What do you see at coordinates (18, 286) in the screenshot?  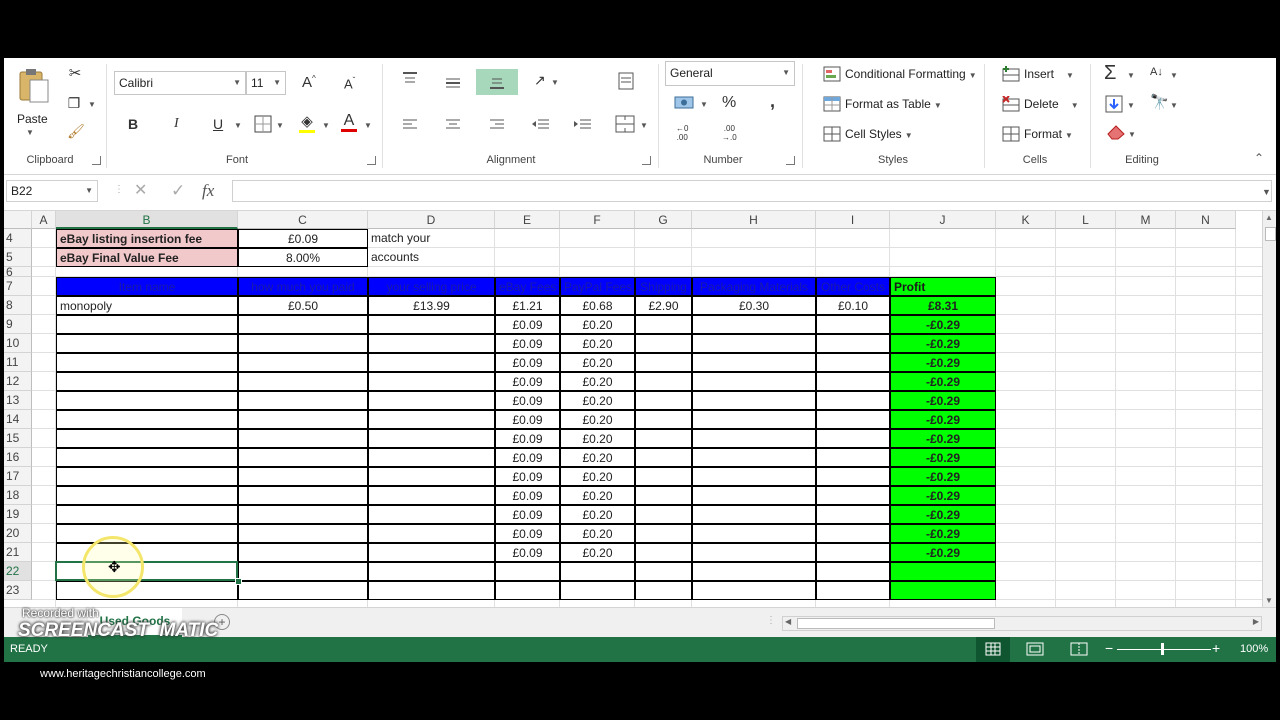 I see `row-header-7: 7` at bounding box center [18, 286].